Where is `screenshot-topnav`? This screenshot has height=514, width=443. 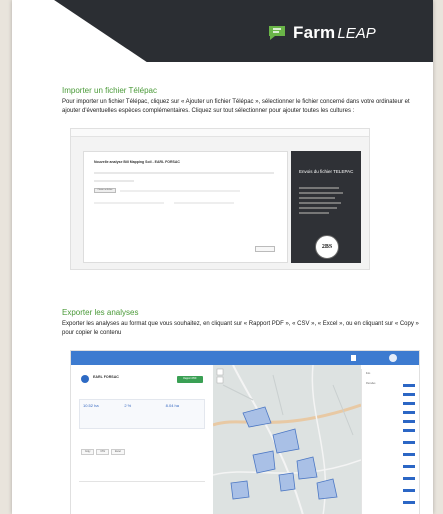
screenshot-topnav is located at coordinates (220, 133).